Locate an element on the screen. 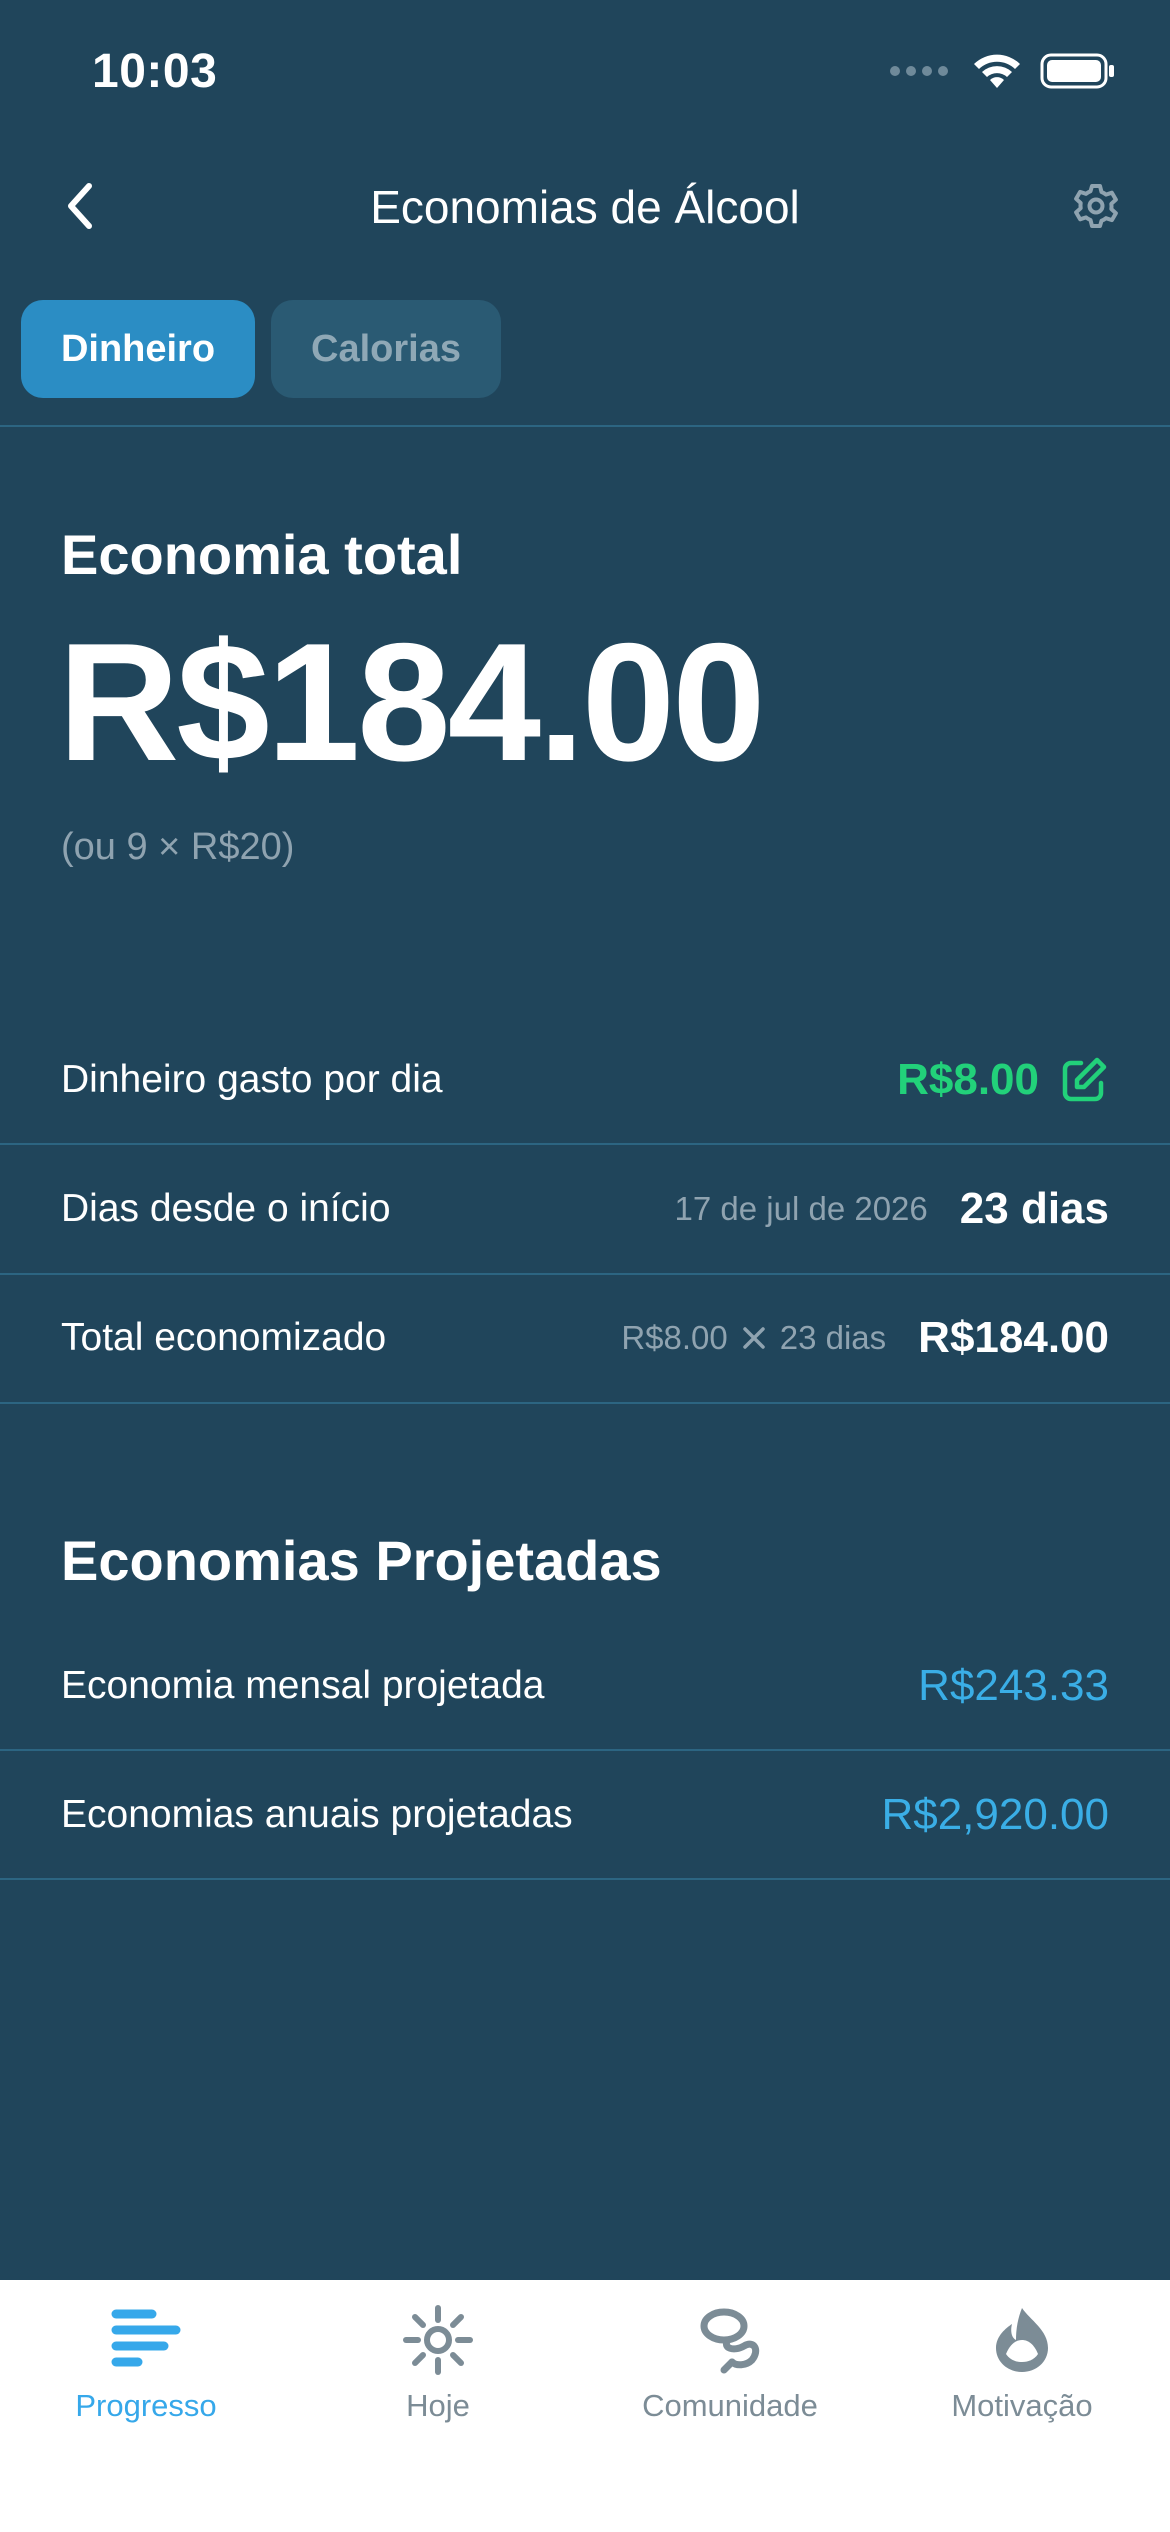 The height and width of the screenshot is (2532, 1170). page-title: Economias de Álcool is located at coordinates (585, 207).